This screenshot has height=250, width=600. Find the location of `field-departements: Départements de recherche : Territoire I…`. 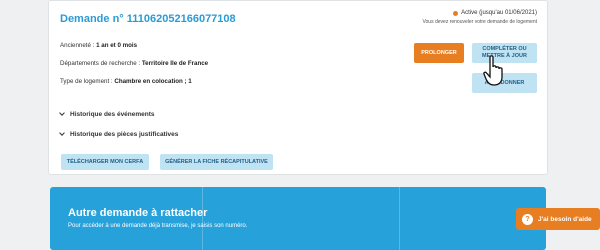

field-departements: Départements de recherche : Territoire I… is located at coordinates (134, 63).